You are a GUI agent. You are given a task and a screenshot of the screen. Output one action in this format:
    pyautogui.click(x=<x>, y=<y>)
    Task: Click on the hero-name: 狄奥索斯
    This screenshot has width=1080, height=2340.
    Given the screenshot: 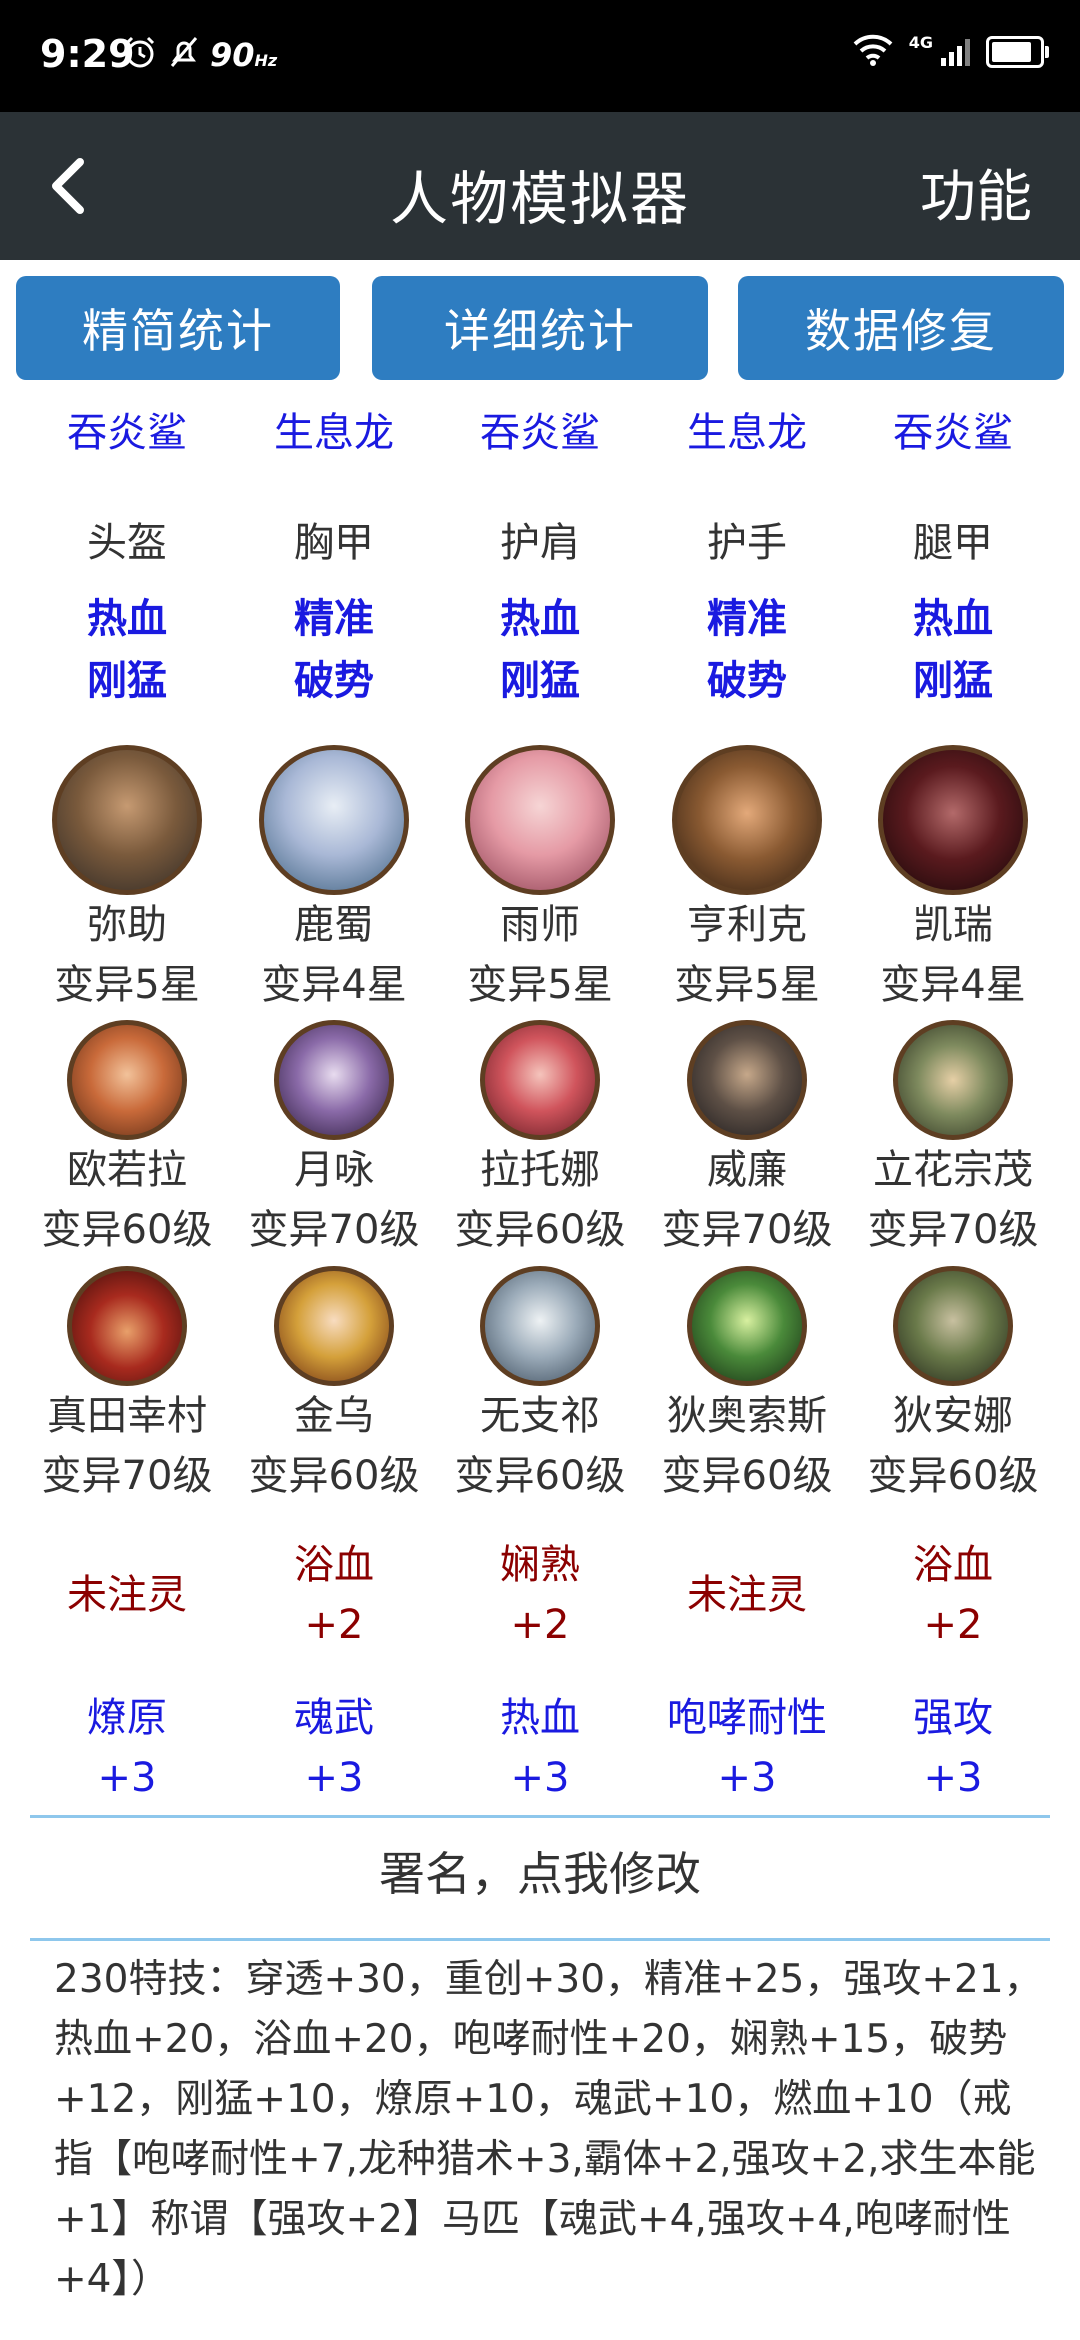 What is the action you would take?
    pyautogui.click(x=747, y=1416)
    